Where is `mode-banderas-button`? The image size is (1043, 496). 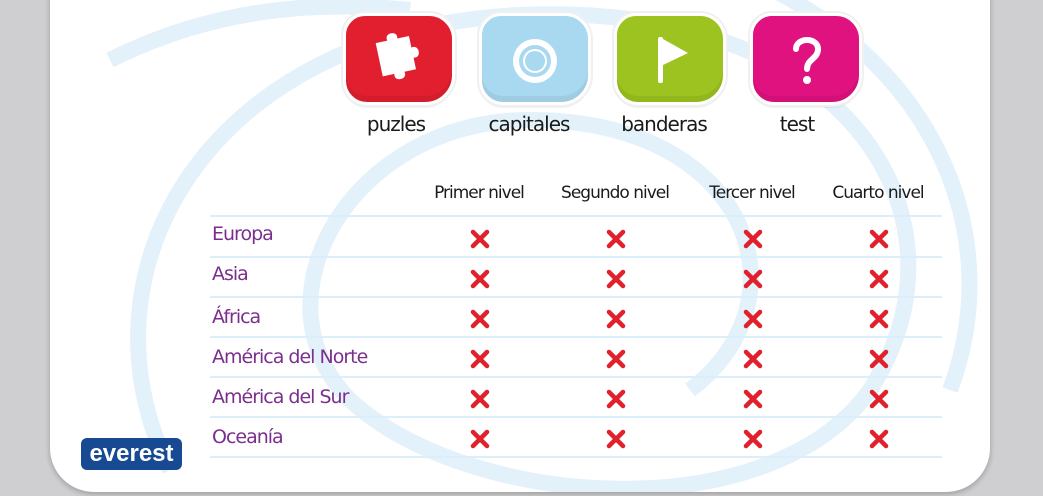
mode-banderas-button is located at coordinates (670, 59).